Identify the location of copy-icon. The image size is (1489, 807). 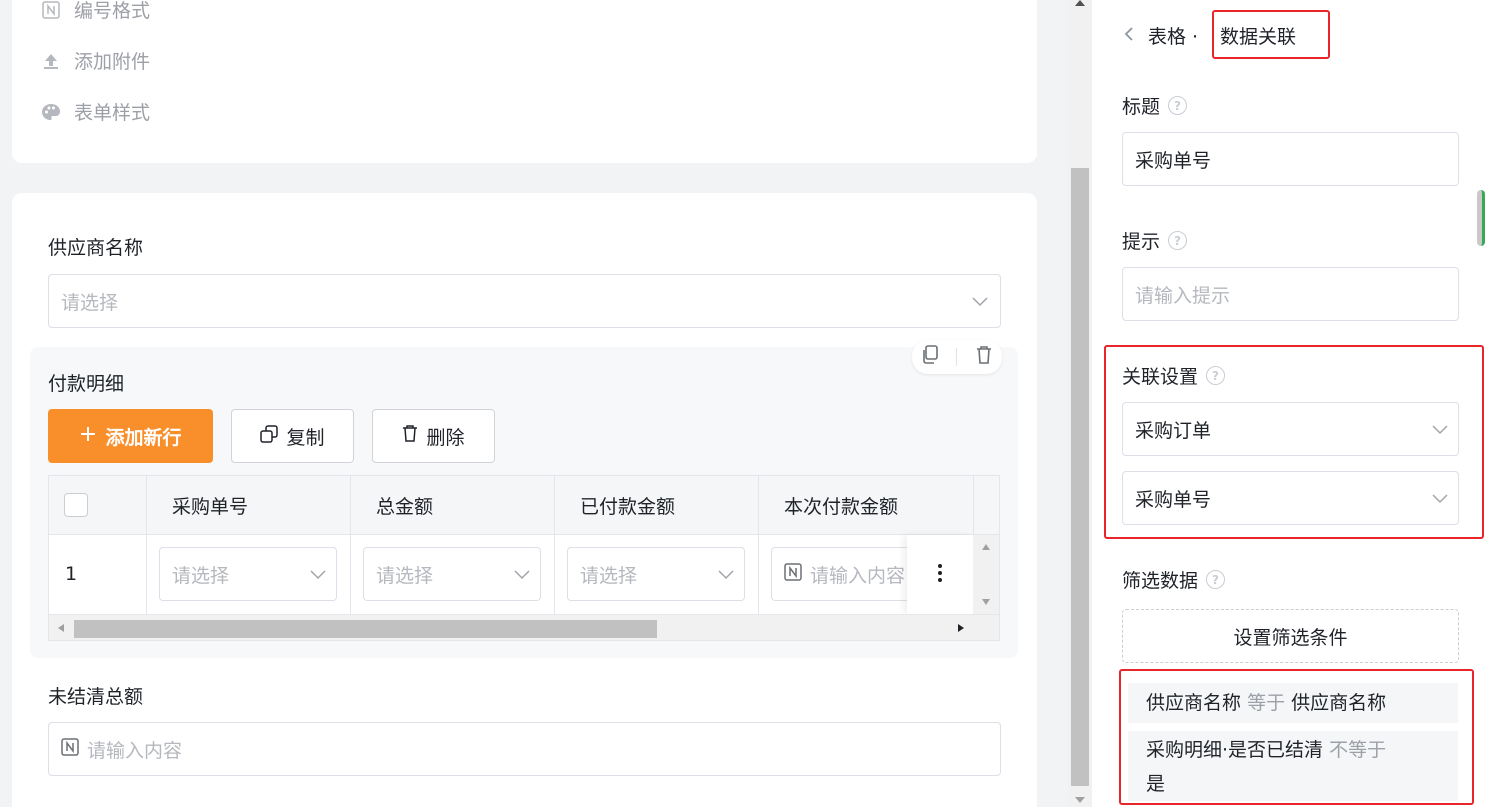
(269, 436).